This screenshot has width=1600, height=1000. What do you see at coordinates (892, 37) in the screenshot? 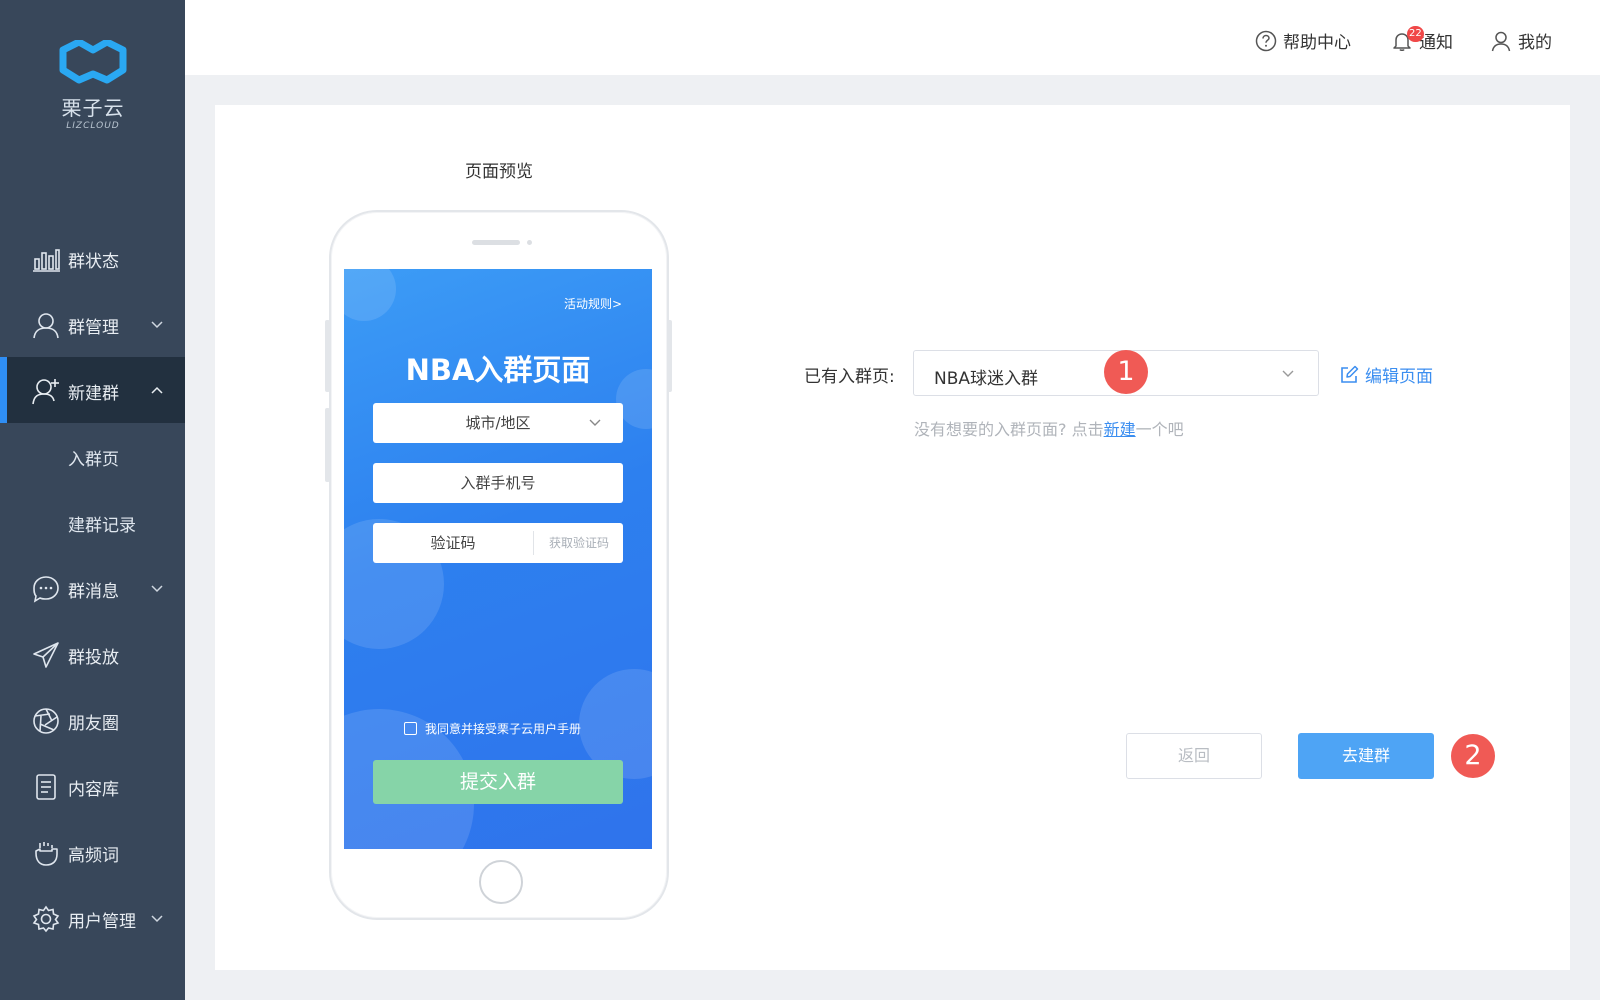
I see `top-header: 帮助中心 22 通知 我的` at bounding box center [892, 37].